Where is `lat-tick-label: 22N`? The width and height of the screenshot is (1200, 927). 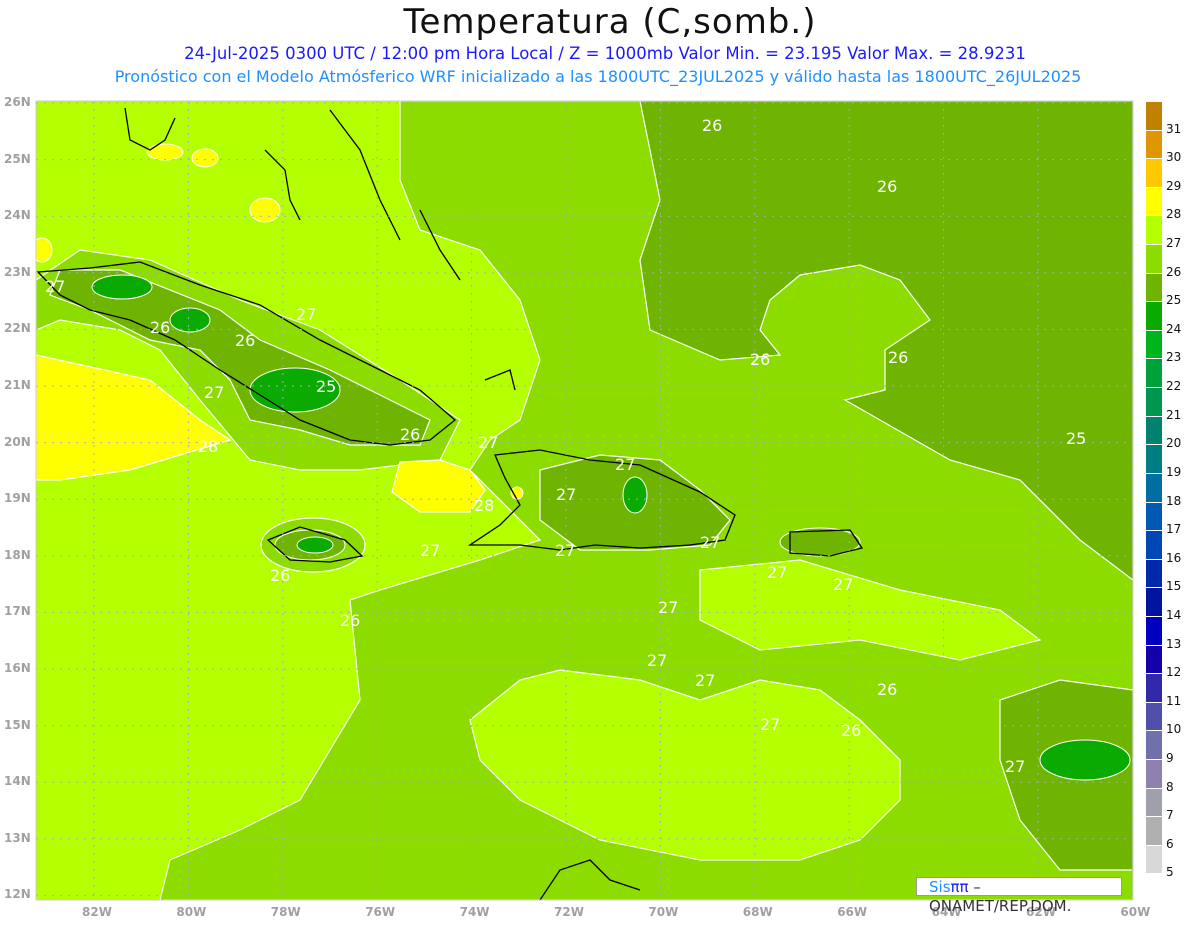 lat-tick-label: 22N is located at coordinates (17, 328).